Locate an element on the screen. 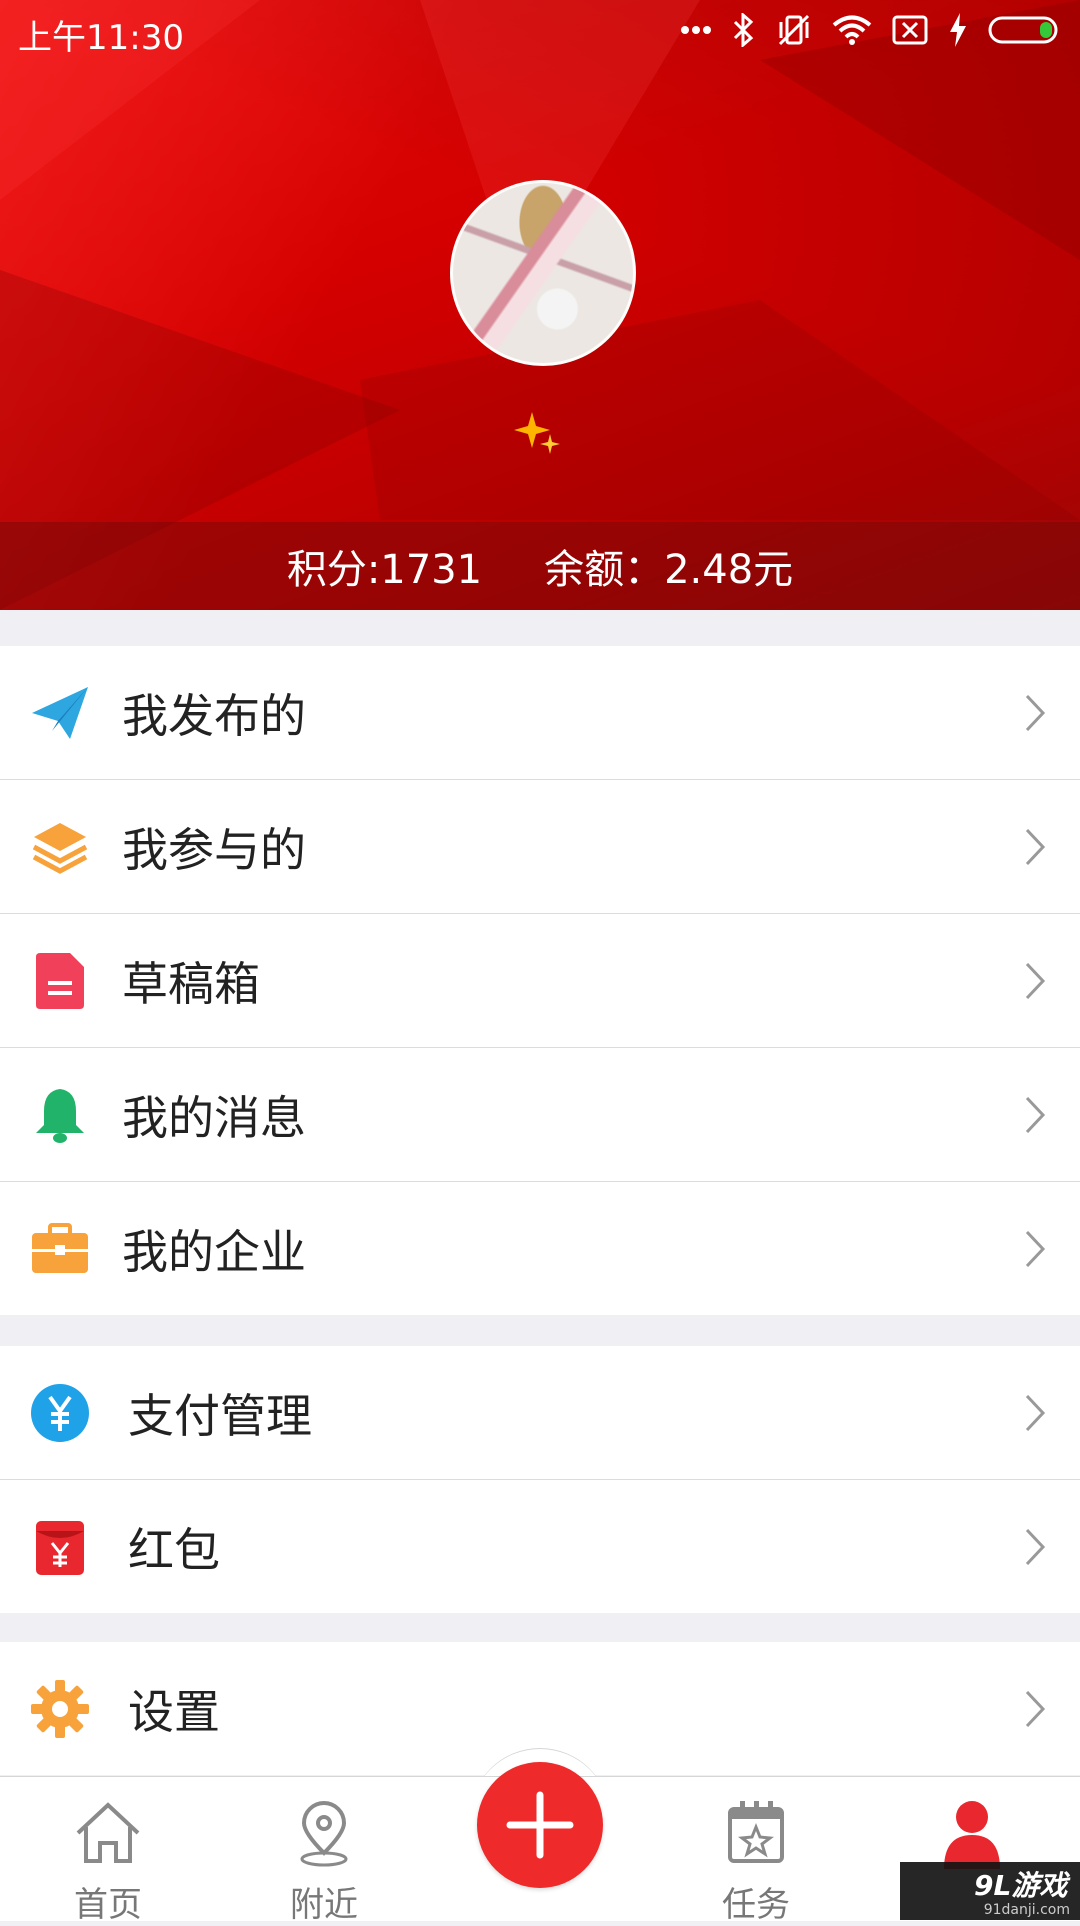  tab-nearby: 附近 is located at coordinates (324, 1851).